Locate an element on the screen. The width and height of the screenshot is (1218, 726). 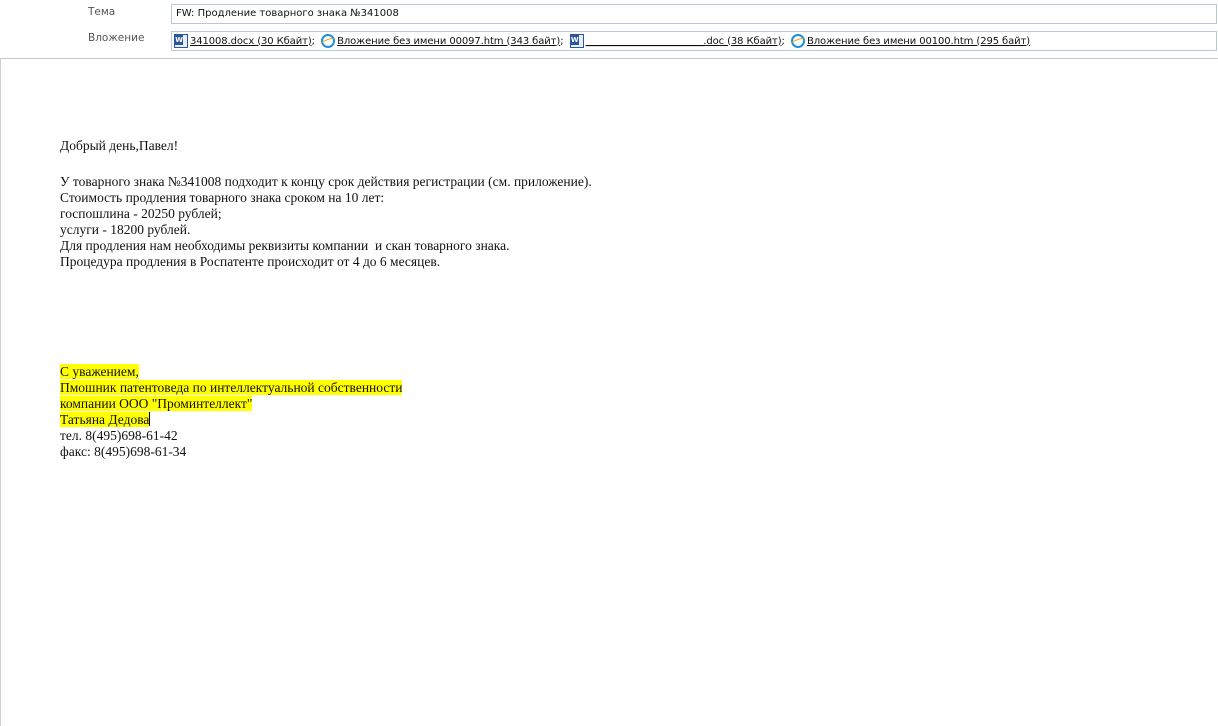
body-left-border is located at coordinates (0, 392).